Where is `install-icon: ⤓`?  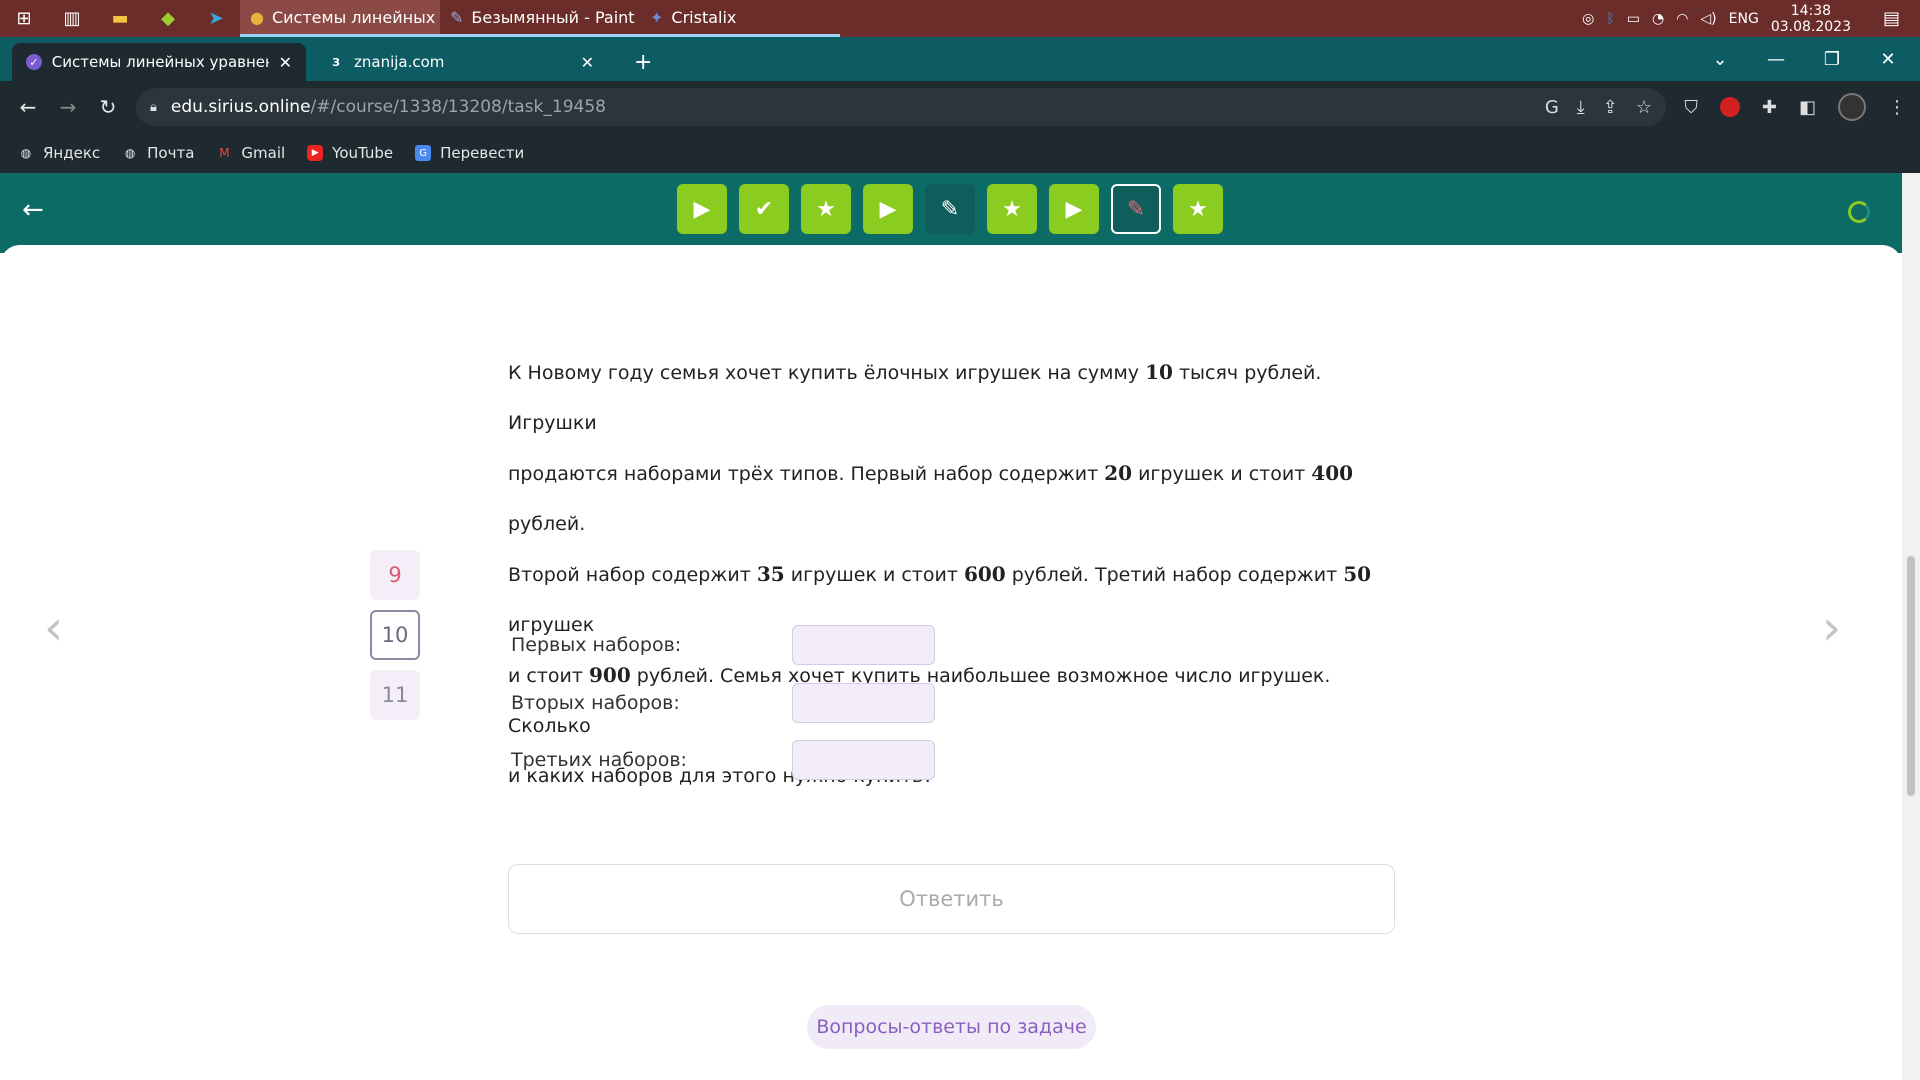 install-icon: ⤓ is located at coordinates (1581, 107).